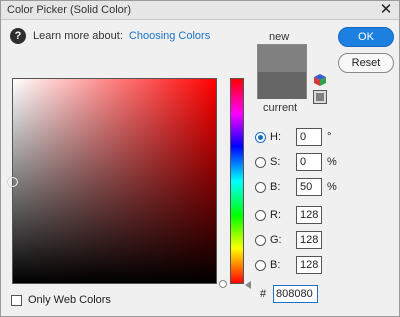 The height and width of the screenshot is (317, 400). I want to click on blue-radio, so click(260, 265).